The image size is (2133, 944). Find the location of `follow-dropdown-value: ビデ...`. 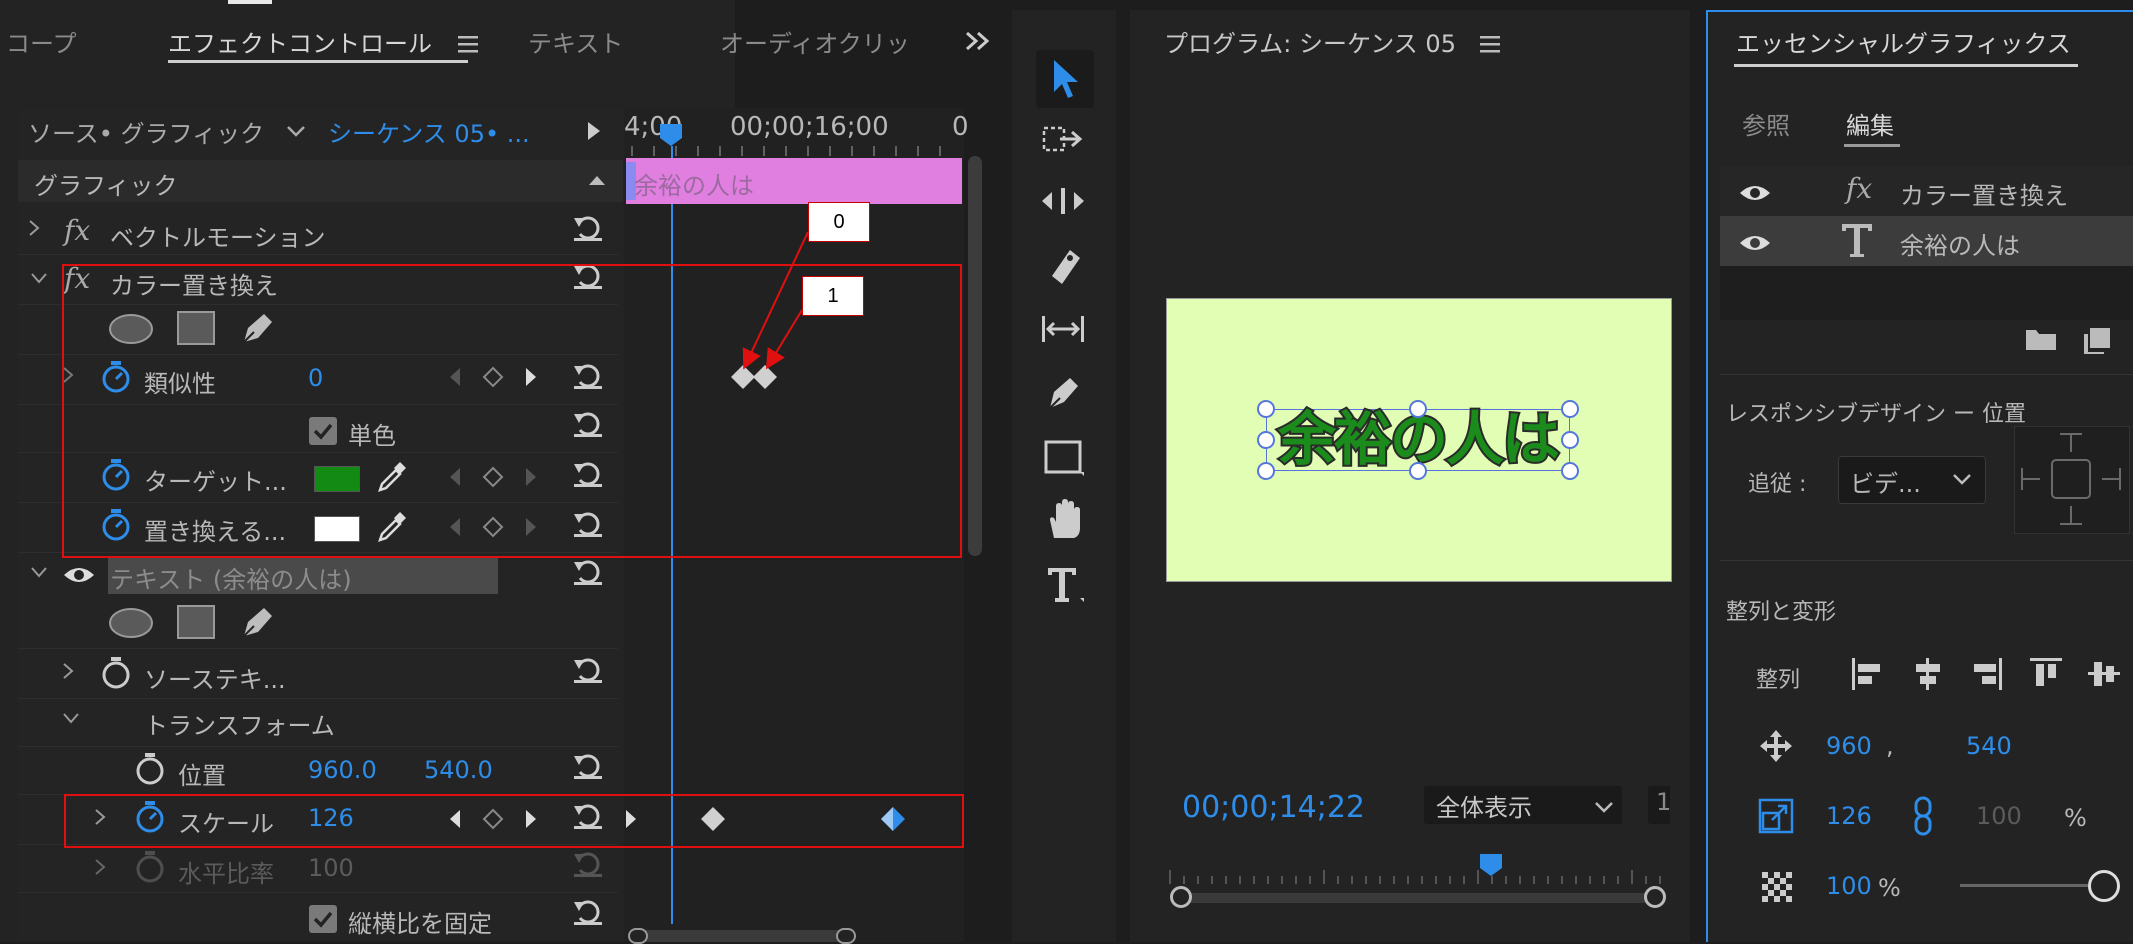

follow-dropdown-value: ビデ... is located at coordinates (1885, 484).